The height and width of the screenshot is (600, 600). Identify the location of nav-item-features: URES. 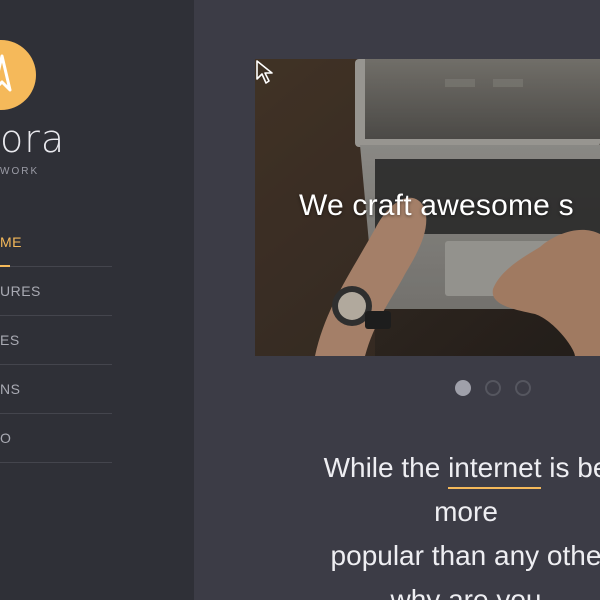
(56, 291).